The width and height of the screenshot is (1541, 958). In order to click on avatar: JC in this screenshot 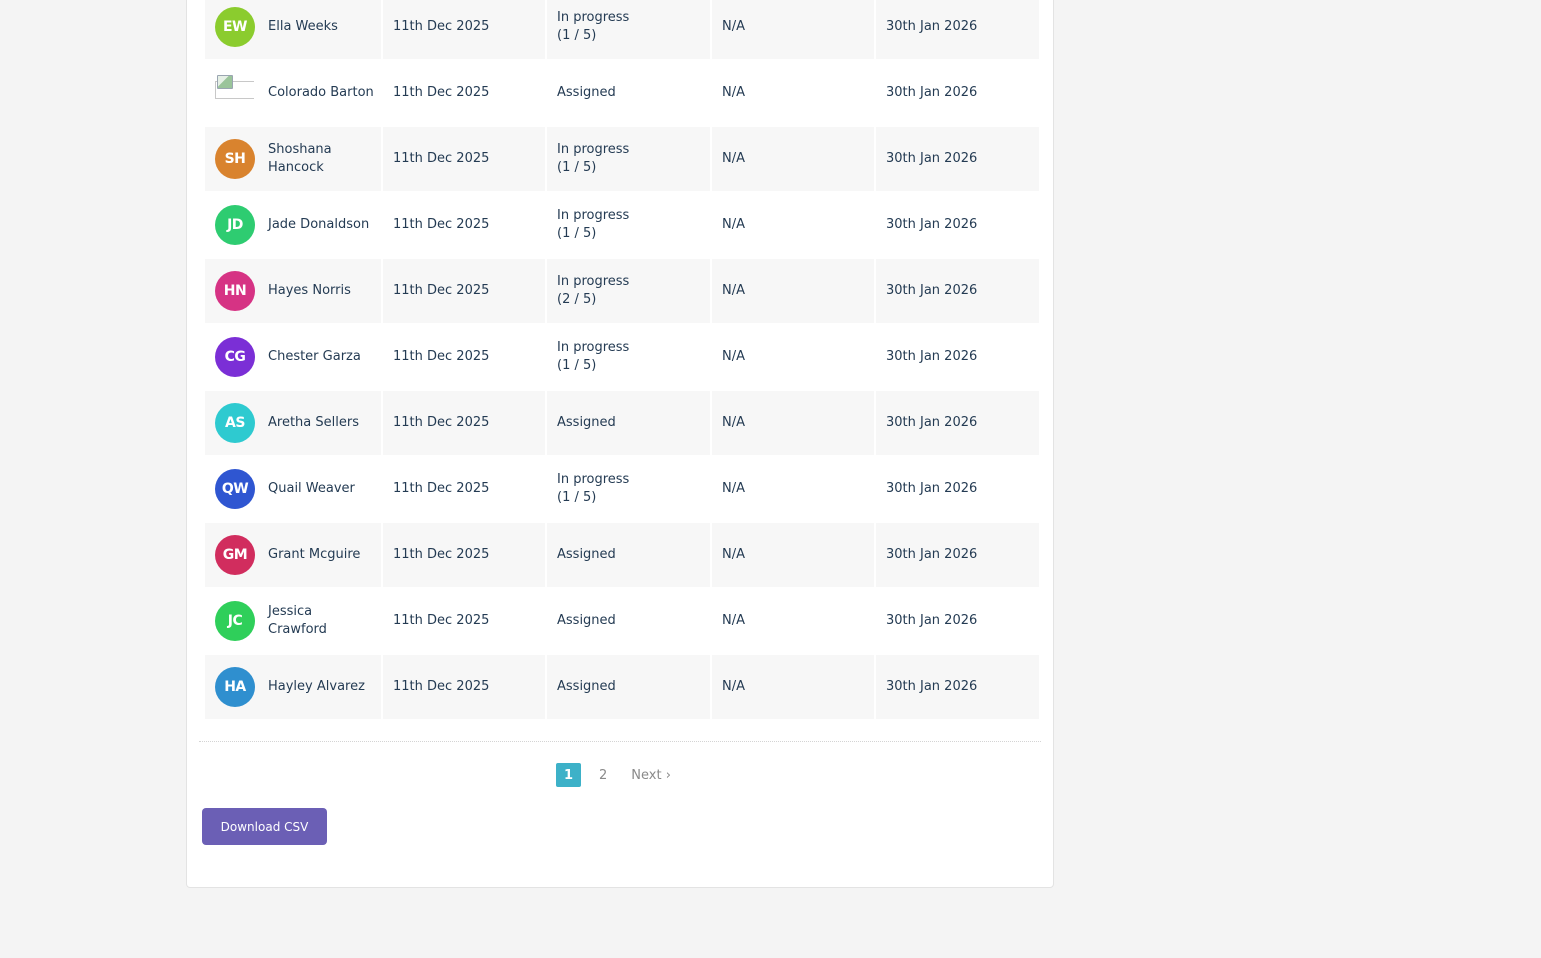, I will do `click(235, 621)`.